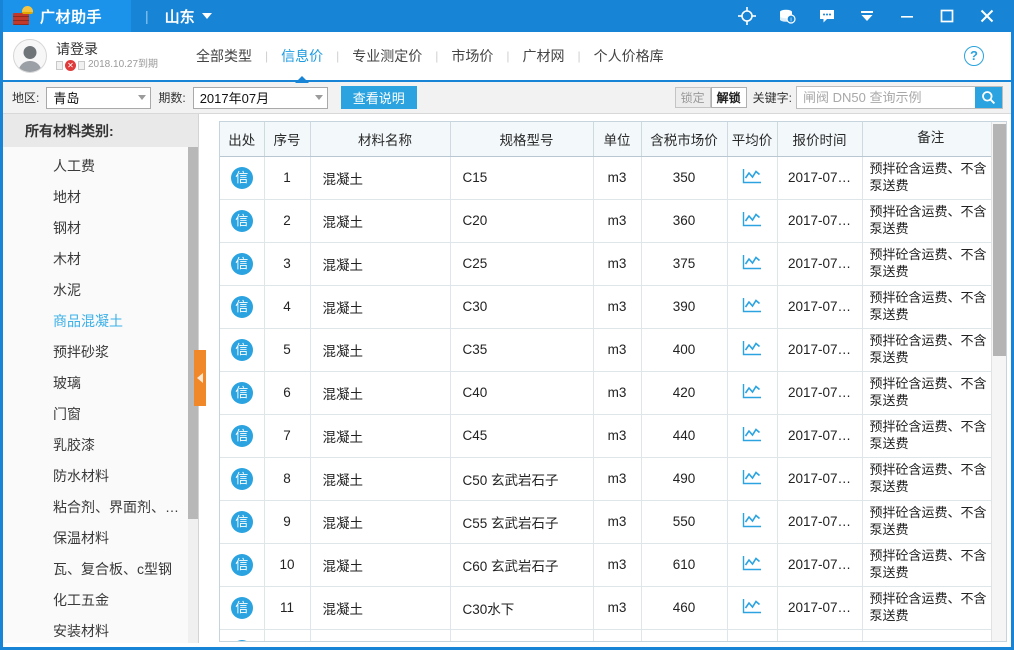 The height and width of the screenshot is (650, 1014). What do you see at coordinates (100, 629) in the screenshot?
I see `sidebar-item-installation-material: 安装材料` at bounding box center [100, 629].